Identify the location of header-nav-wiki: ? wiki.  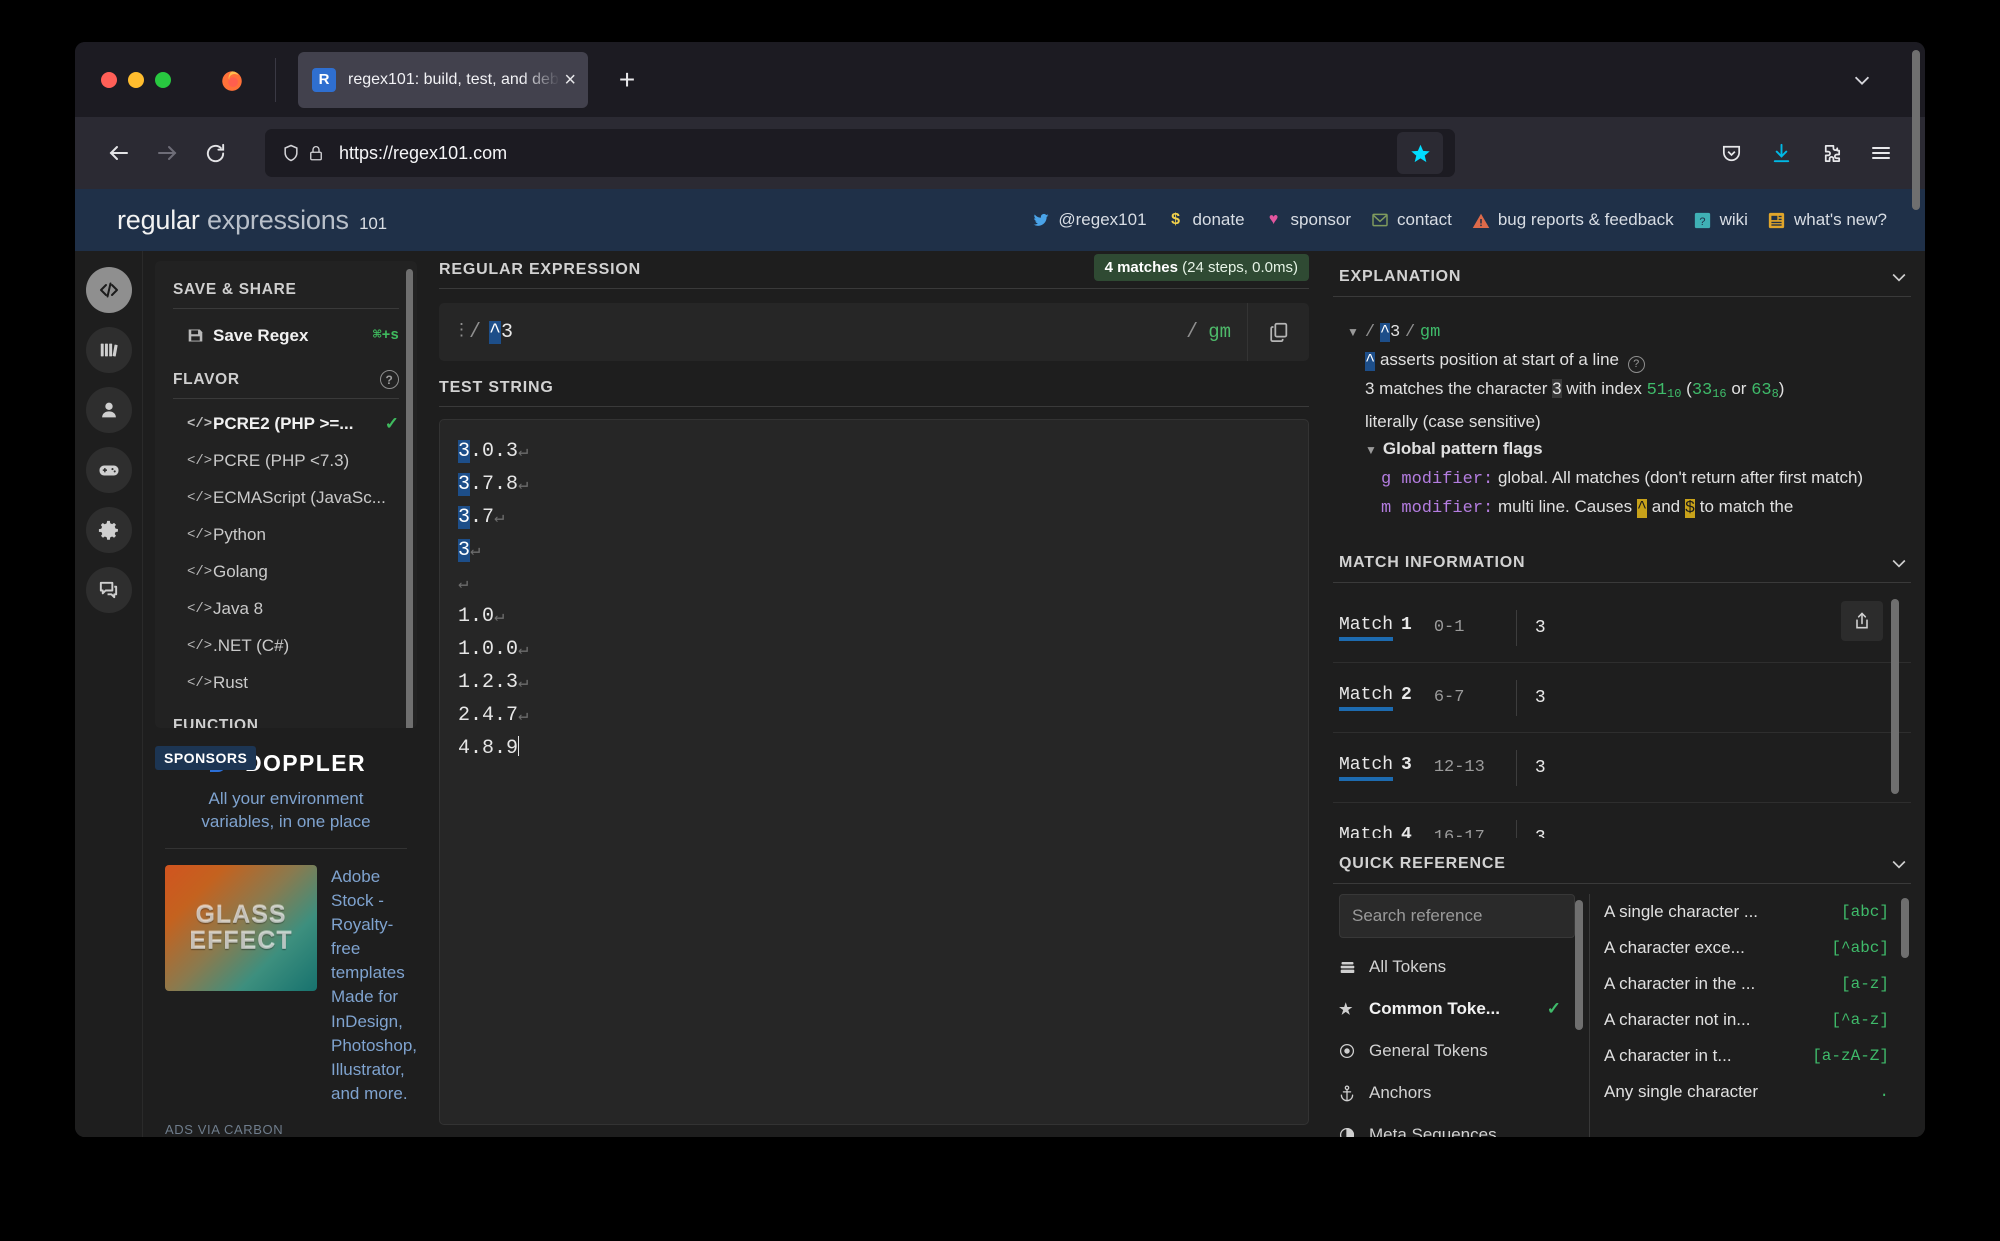
(1720, 220).